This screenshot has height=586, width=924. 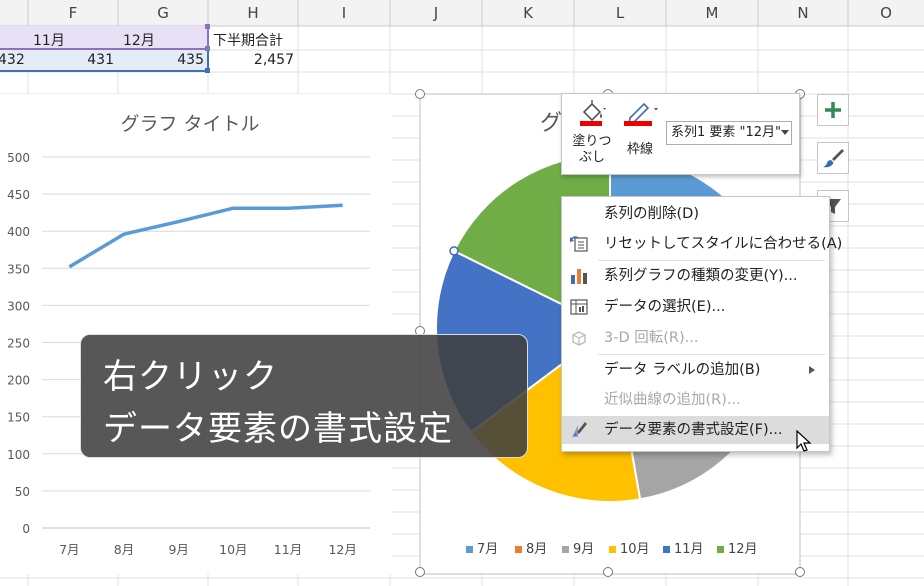 What do you see at coordinates (251, 60) in the screenshot?
I see `cell-h-value: 2,457` at bounding box center [251, 60].